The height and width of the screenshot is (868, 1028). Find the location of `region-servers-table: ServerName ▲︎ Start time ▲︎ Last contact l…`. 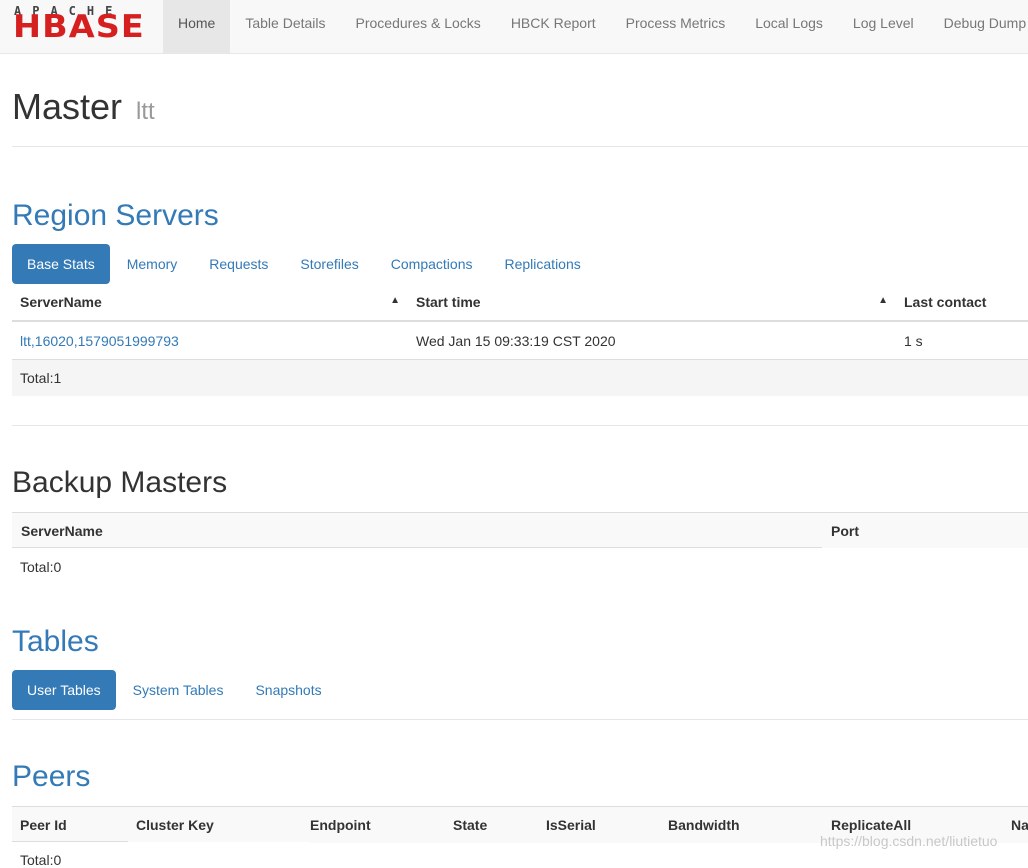

region-servers-table: ServerName ▲︎ Start time ▲︎ Last contact l… is located at coordinates (520, 340).